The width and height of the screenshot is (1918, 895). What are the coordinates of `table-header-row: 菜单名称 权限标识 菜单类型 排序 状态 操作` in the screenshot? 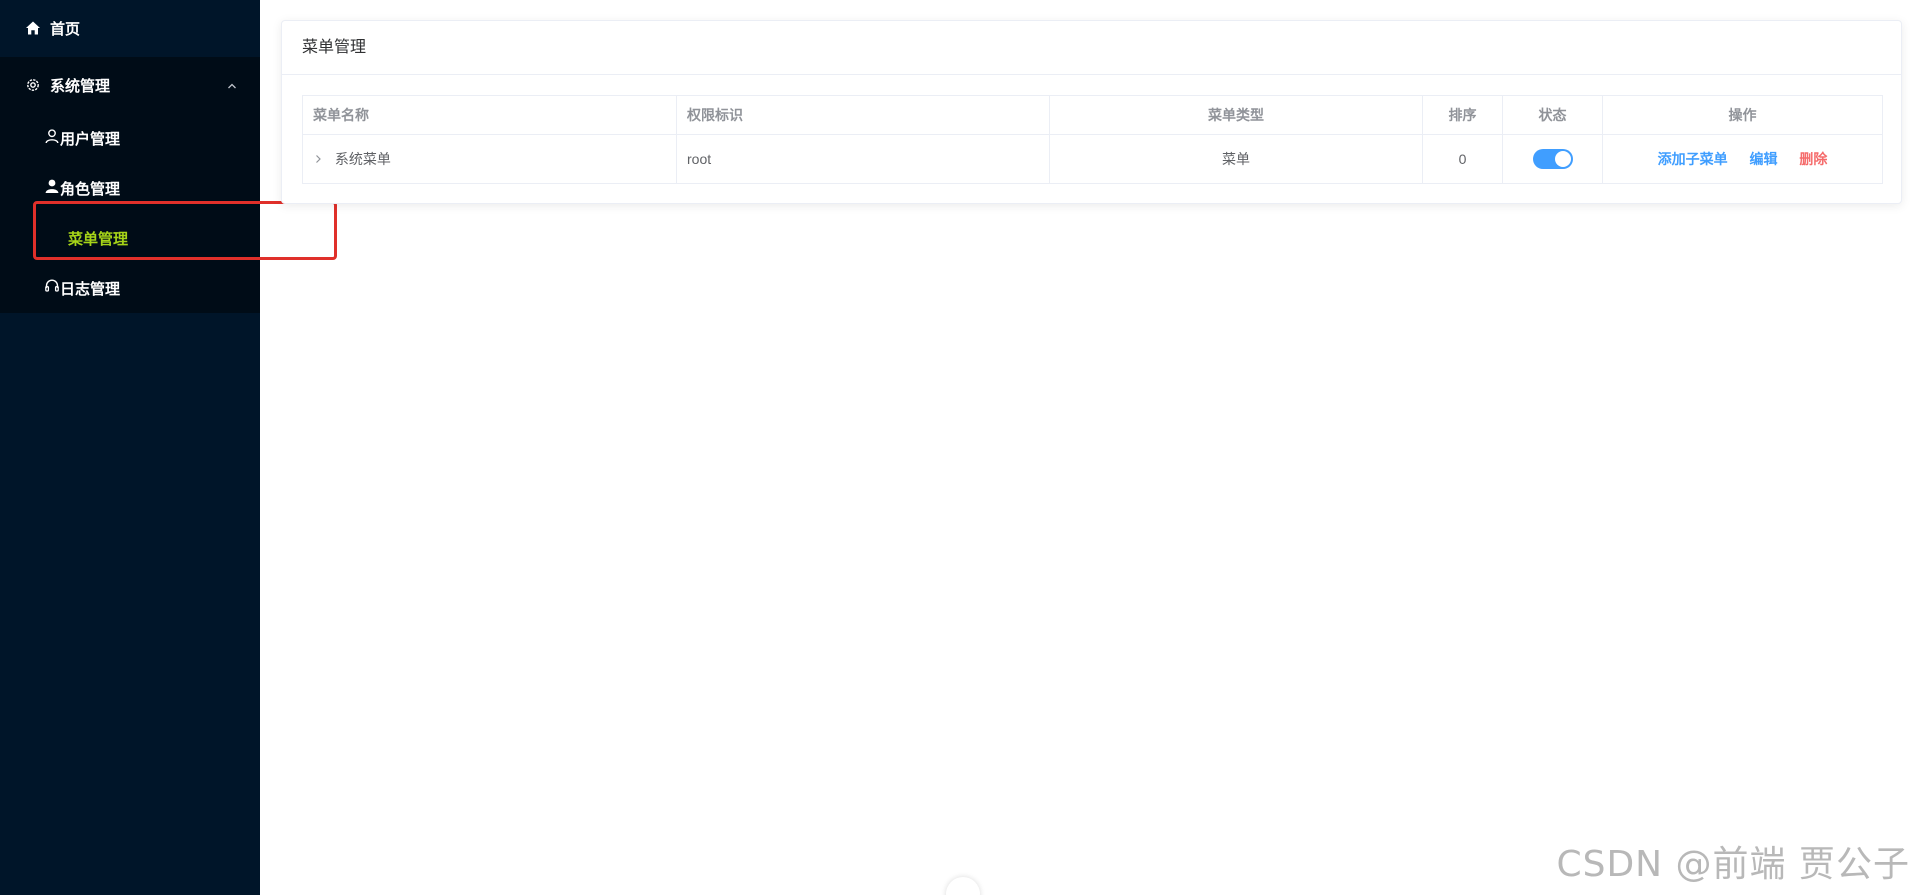 It's located at (1092, 115).